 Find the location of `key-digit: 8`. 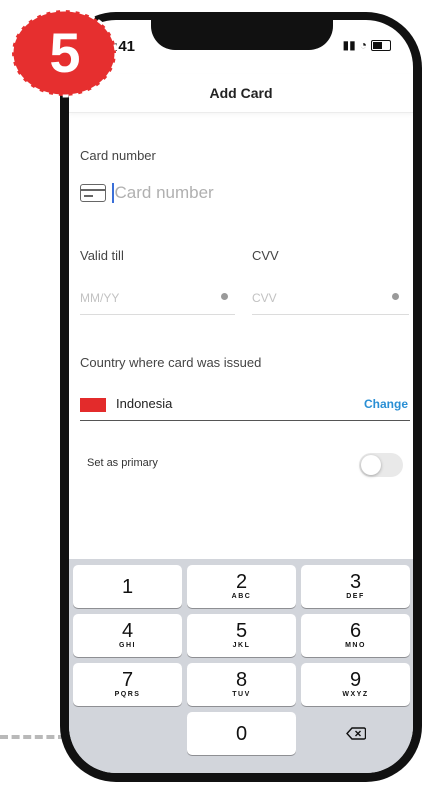

key-digit: 8 is located at coordinates (241, 680).